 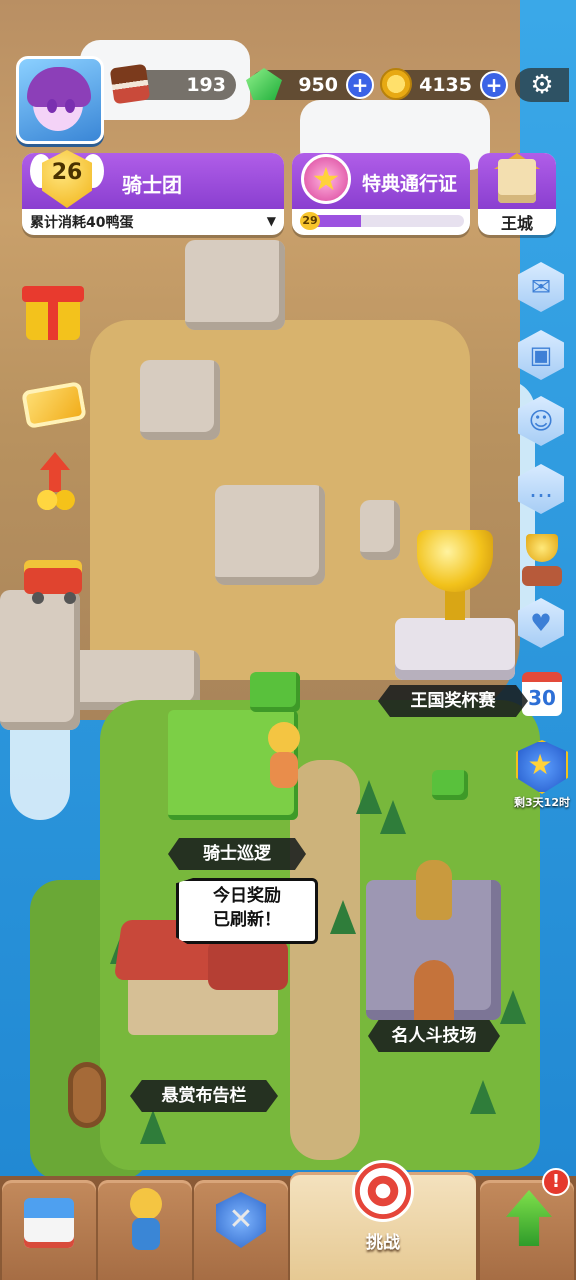 I want to click on chevron-down-icon: ▼, so click(x=271, y=221).